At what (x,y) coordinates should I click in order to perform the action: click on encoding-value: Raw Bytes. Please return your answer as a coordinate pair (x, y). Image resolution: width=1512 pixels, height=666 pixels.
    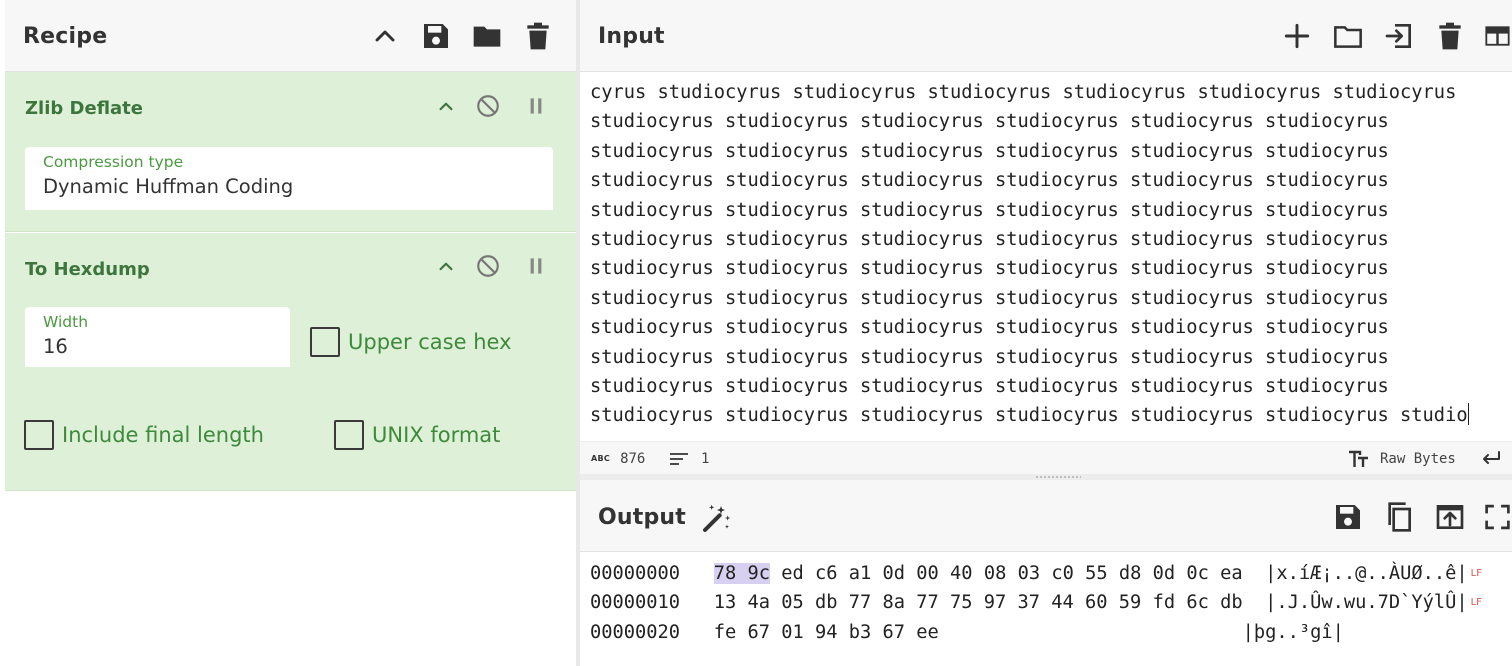
    Looking at the image, I should click on (1418, 458).